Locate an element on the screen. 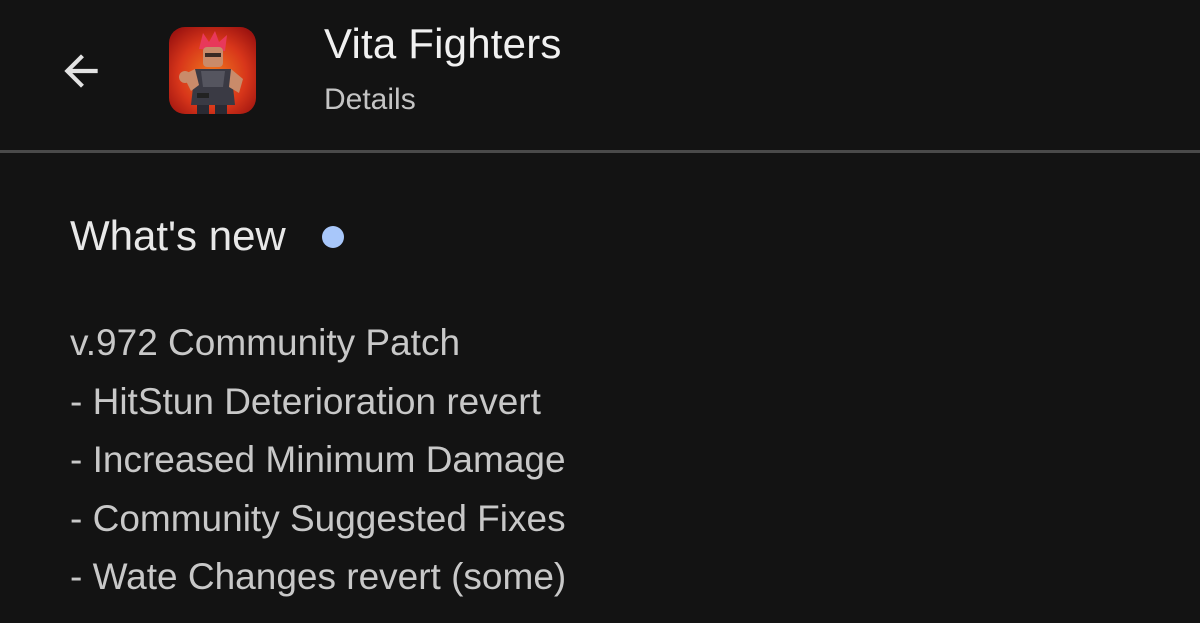  arrow-back-icon is located at coordinates (81, 71).